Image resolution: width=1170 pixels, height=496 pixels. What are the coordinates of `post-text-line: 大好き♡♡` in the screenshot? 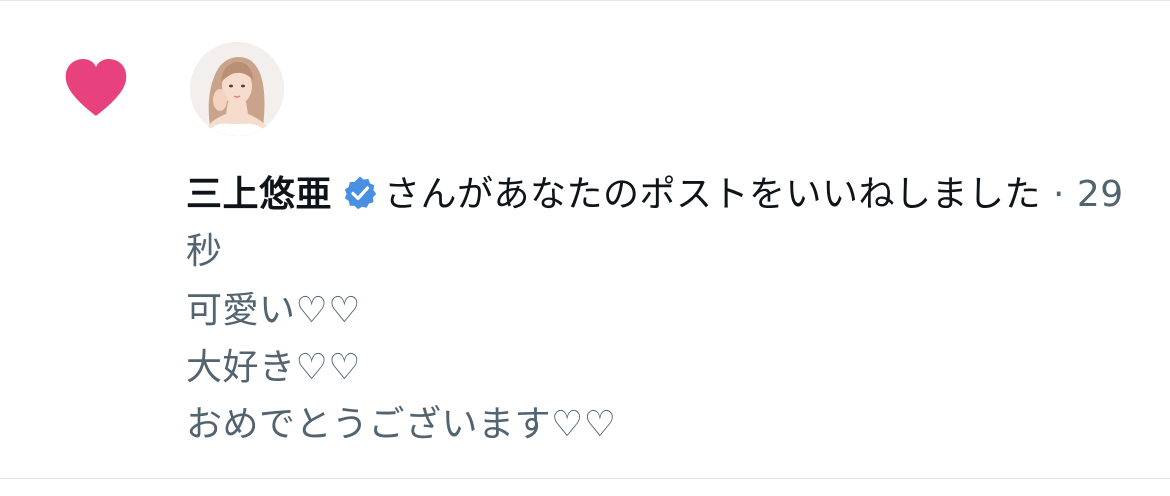 It's located at (274, 367).